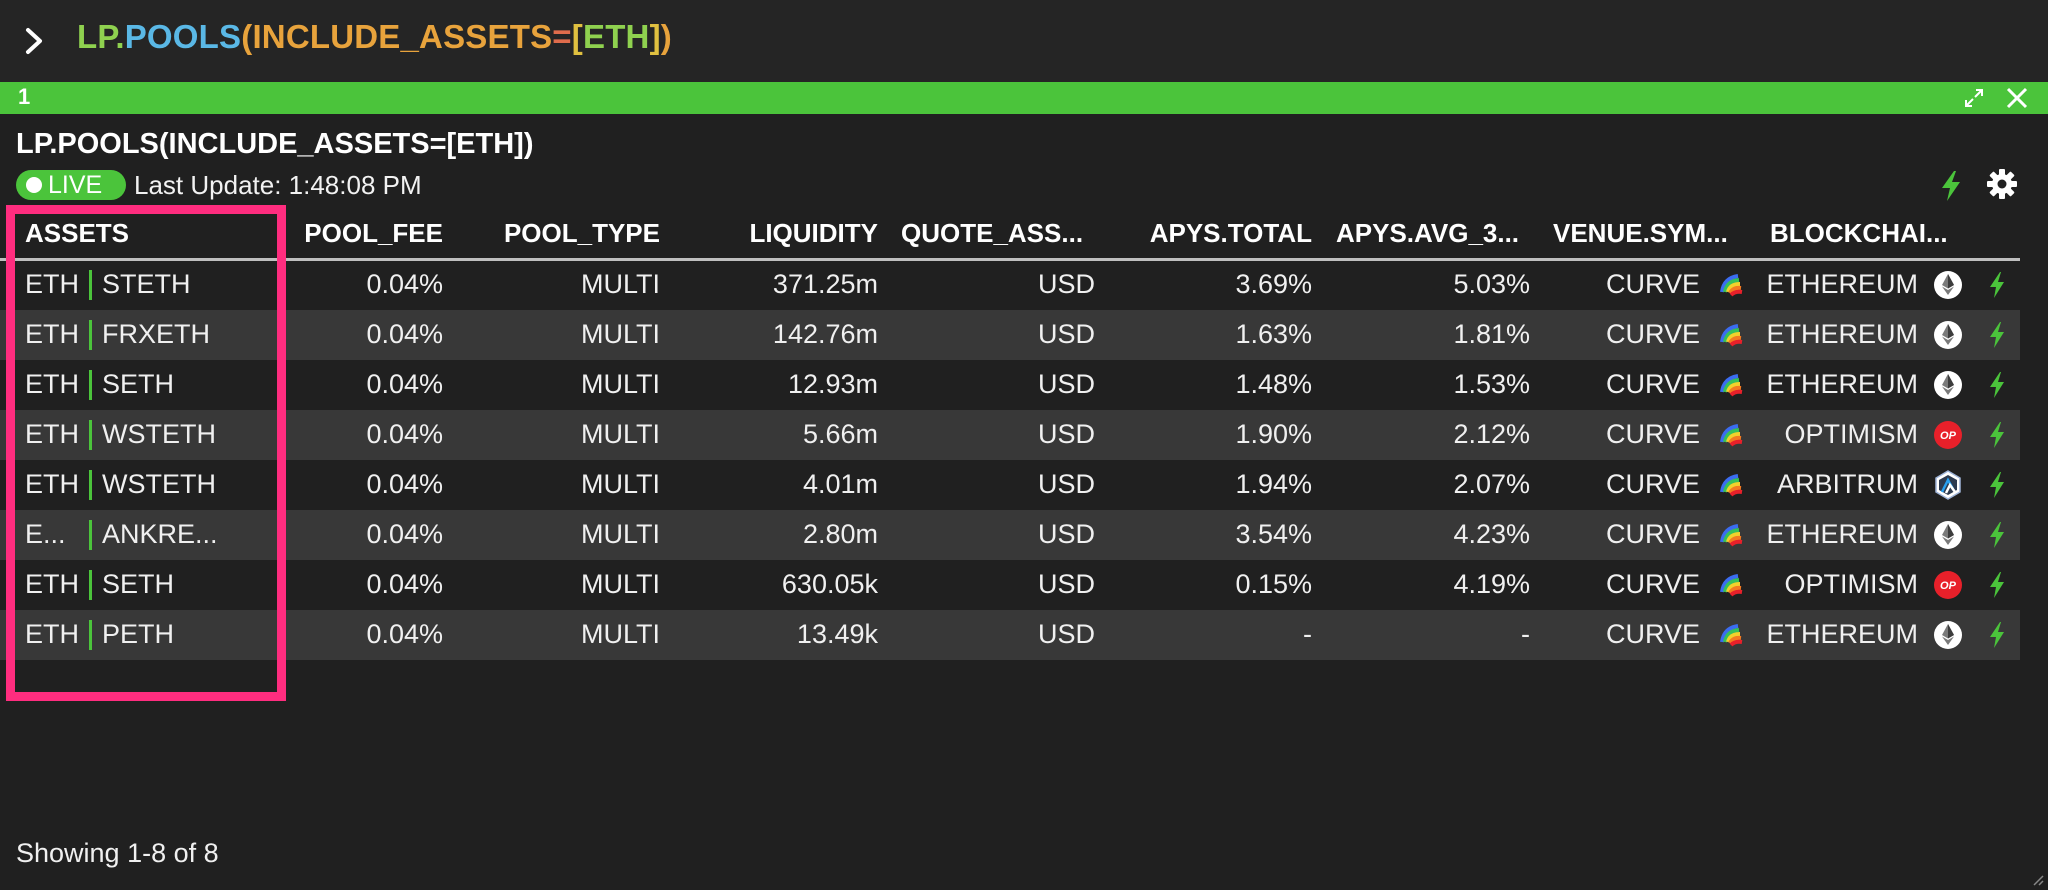 This screenshot has height=890, width=2048. Describe the element at coordinates (560, 233) in the screenshot. I see `column-header-pool-type: POOL_TYPE` at that location.